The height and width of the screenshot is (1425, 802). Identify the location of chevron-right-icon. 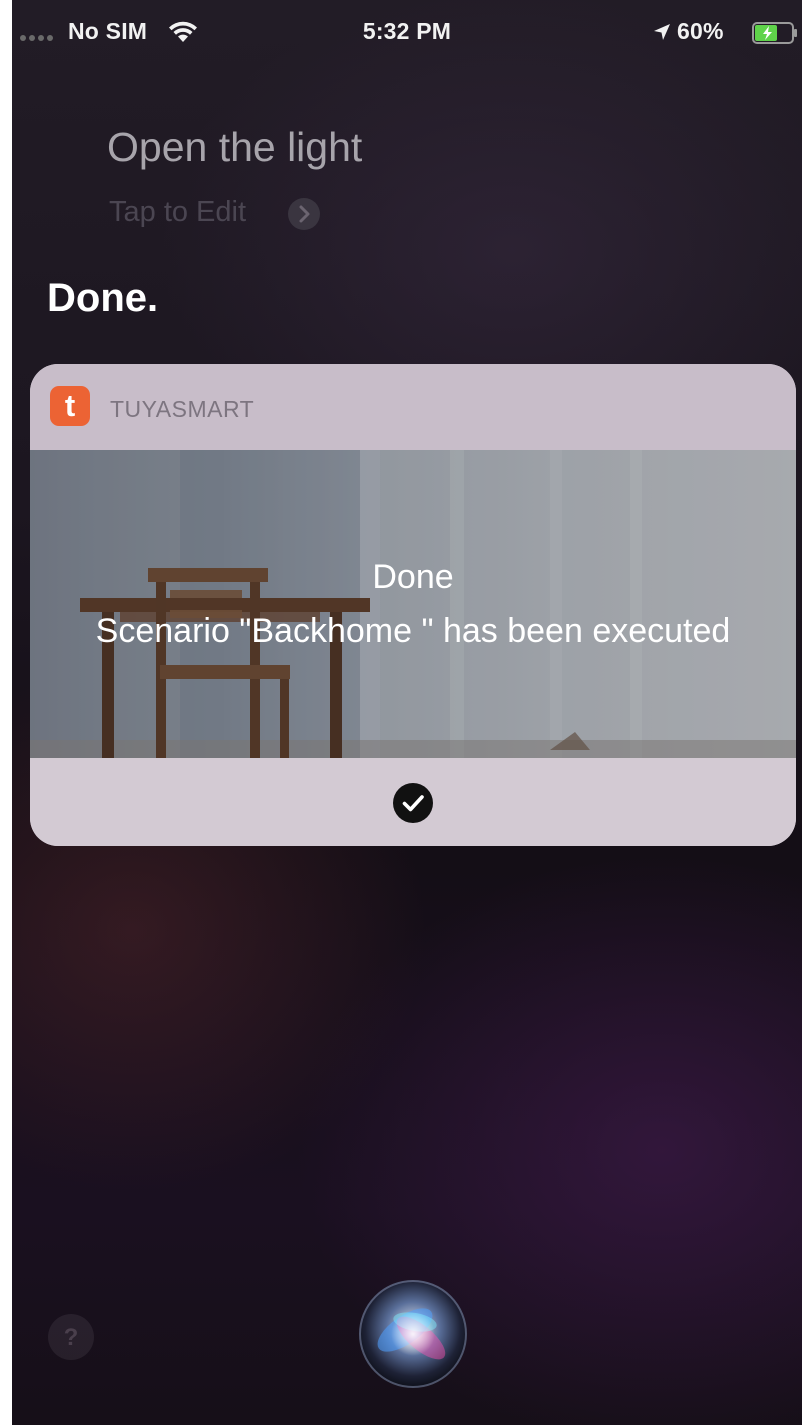
(304, 214).